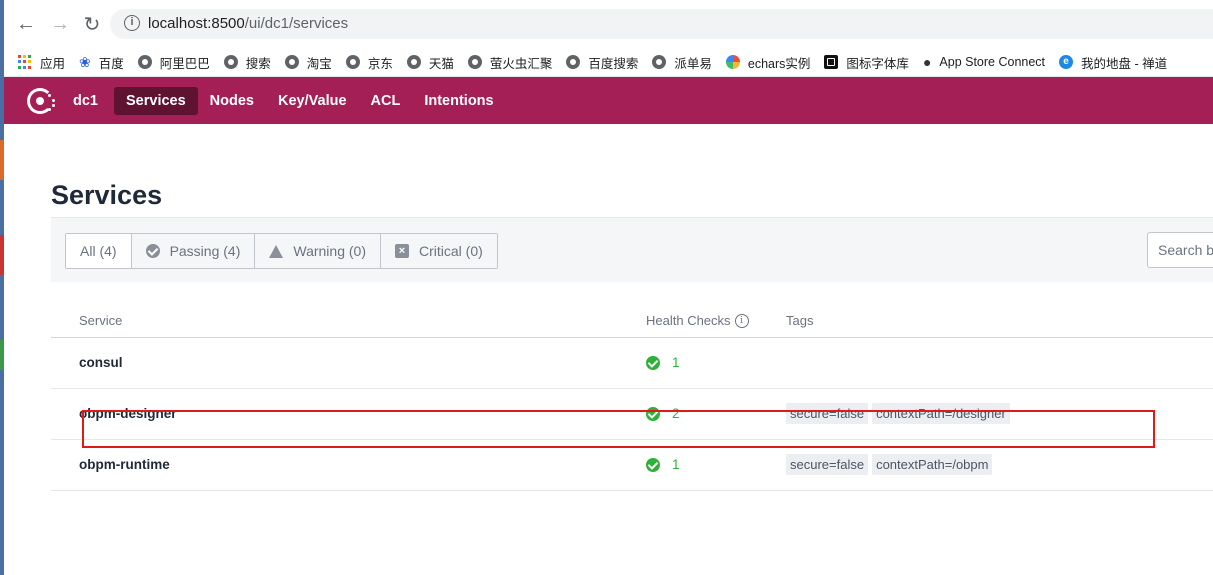  I want to click on info-icon: i, so click(741, 320).